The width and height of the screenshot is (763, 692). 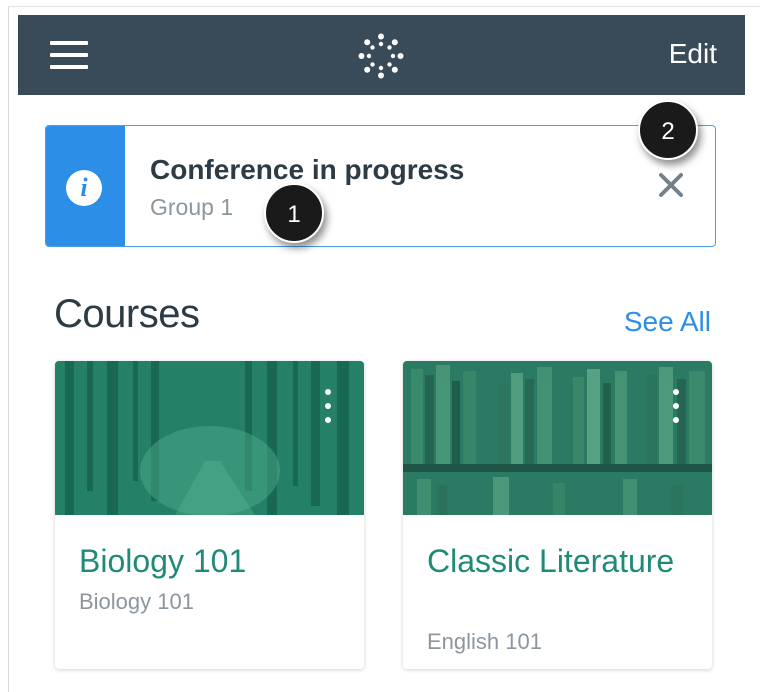 I want to click on edit-button: Edit, so click(x=693, y=54).